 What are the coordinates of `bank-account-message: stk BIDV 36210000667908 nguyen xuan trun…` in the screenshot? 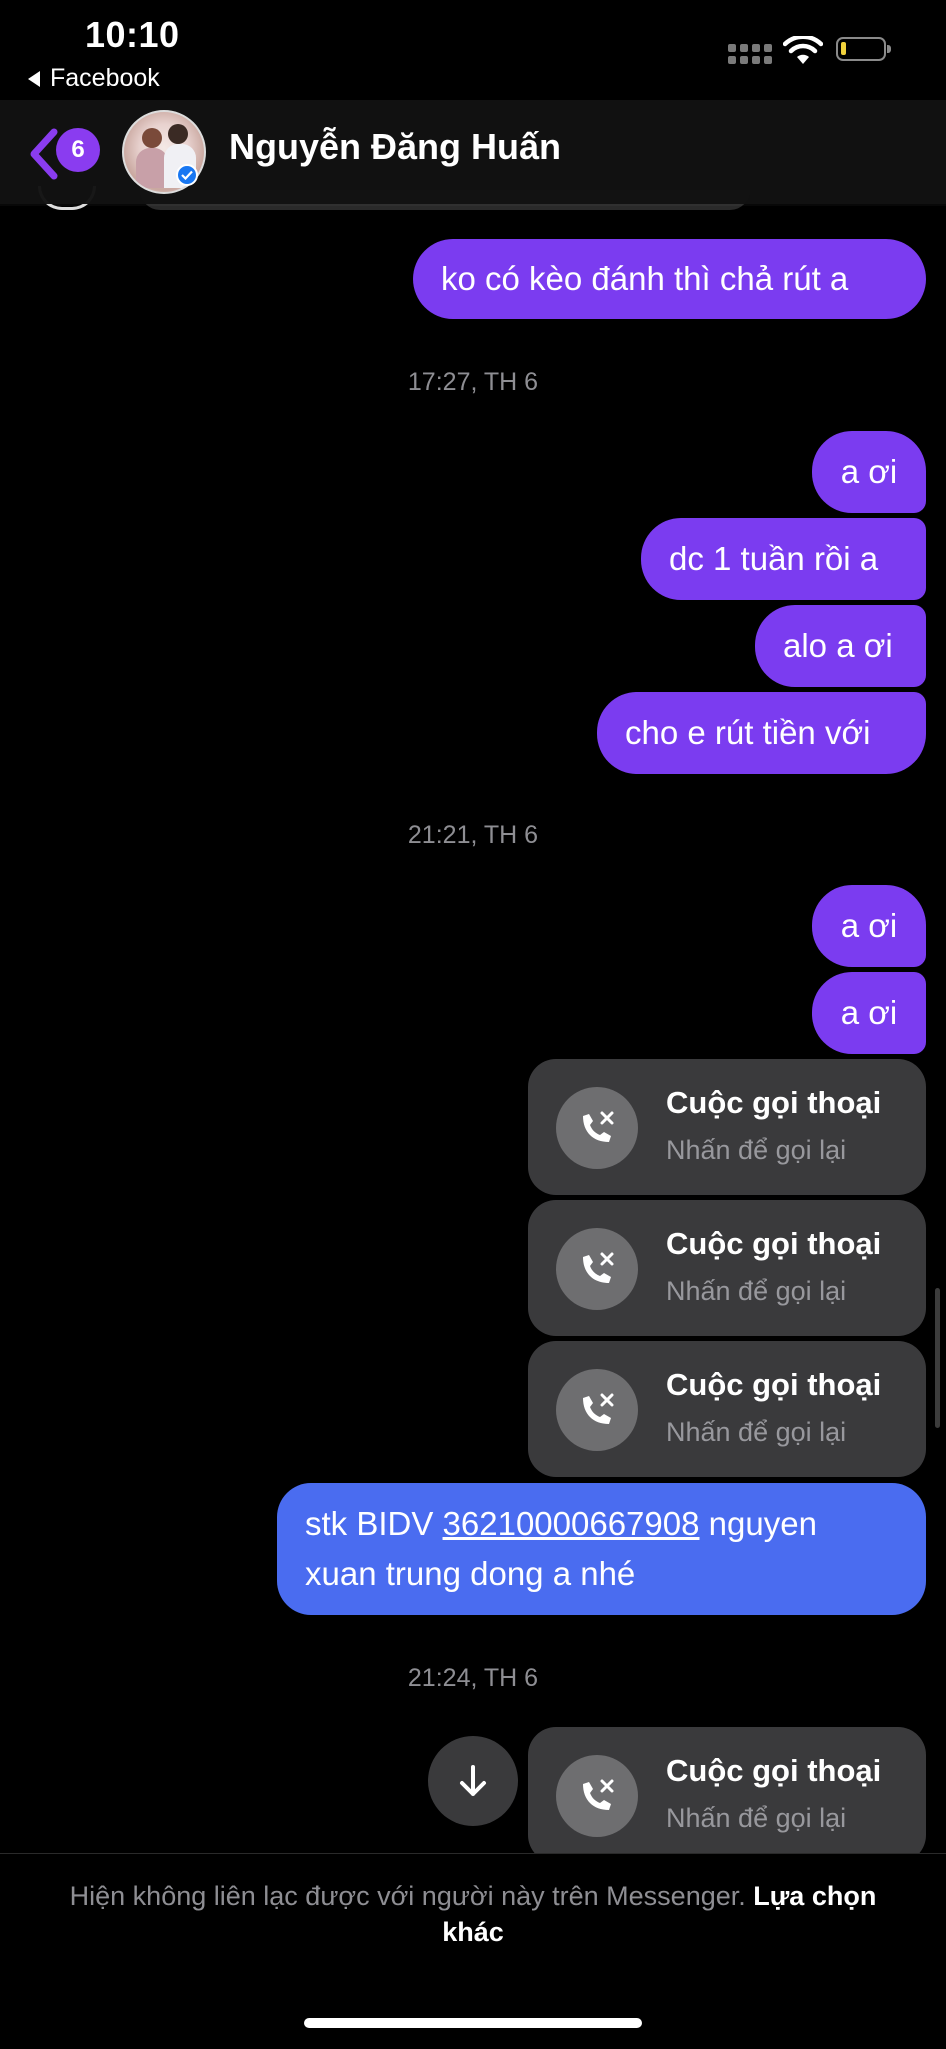 It's located at (601, 1549).